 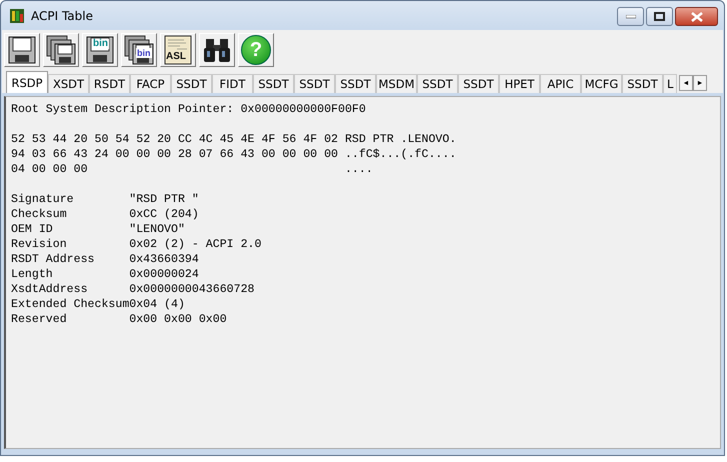 What do you see at coordinates (164, 259) in the screenshot?
I see `field-value: 0x43660394` at bounding box center [164, 259].